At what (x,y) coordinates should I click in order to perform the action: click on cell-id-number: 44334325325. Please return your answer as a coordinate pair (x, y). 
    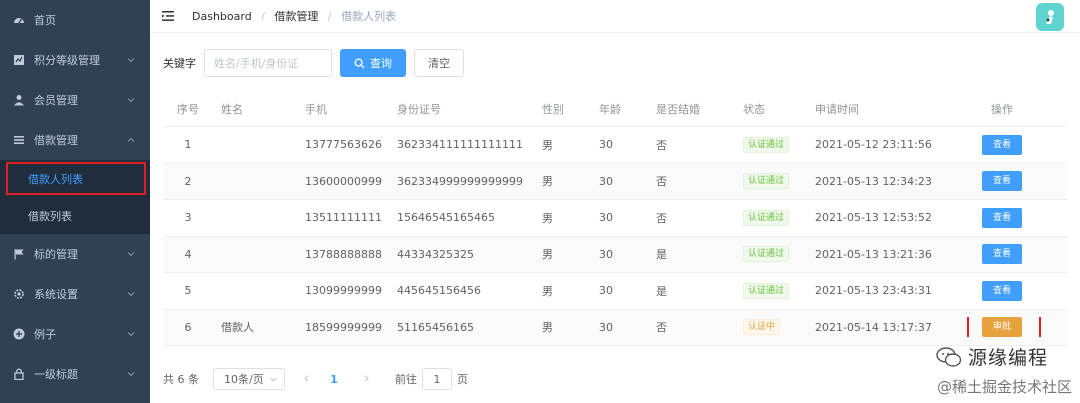
    Looking at the image, I should click on (435, 254).